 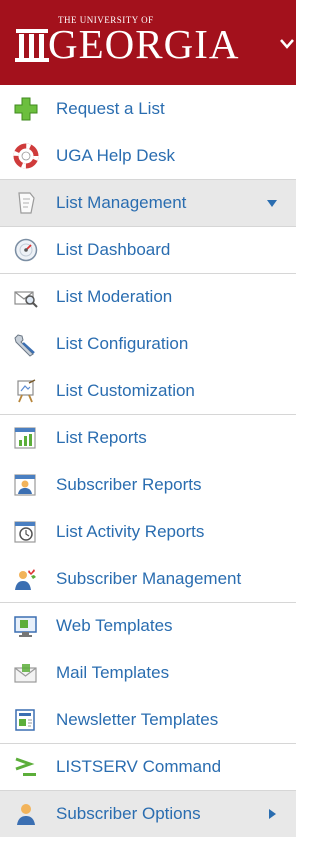 I want to click on web-template-icon, so click(x=25, y=626).